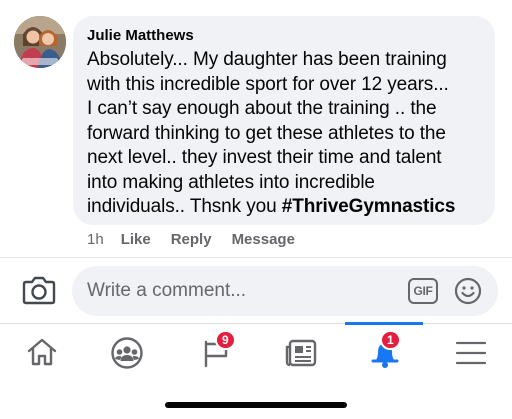 The image size is (512, 419). I want to click on notification-badge: 1, so click(390, 340).